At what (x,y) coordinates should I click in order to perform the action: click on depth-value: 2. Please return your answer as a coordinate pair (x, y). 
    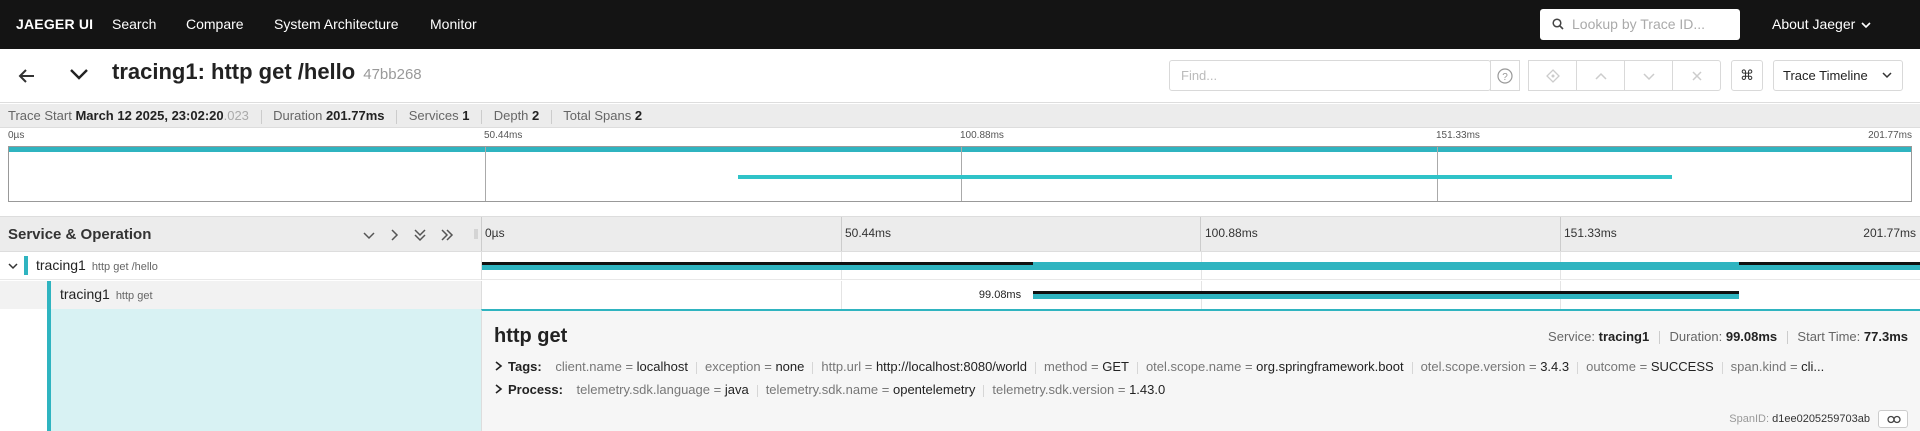
    Looking at the image, I should click on (536, 115).